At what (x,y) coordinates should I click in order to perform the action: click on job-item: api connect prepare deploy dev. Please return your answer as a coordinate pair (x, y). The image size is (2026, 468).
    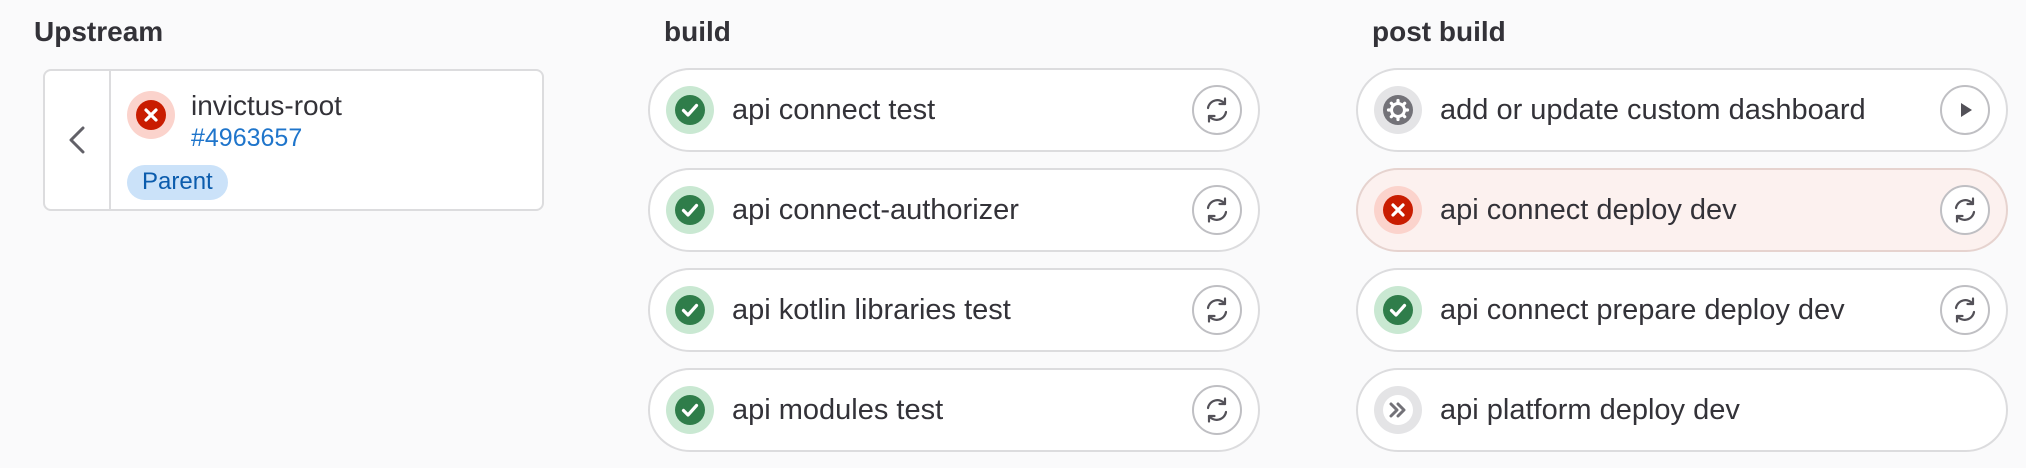
    Looking at the image, I should click on (1682, 310).